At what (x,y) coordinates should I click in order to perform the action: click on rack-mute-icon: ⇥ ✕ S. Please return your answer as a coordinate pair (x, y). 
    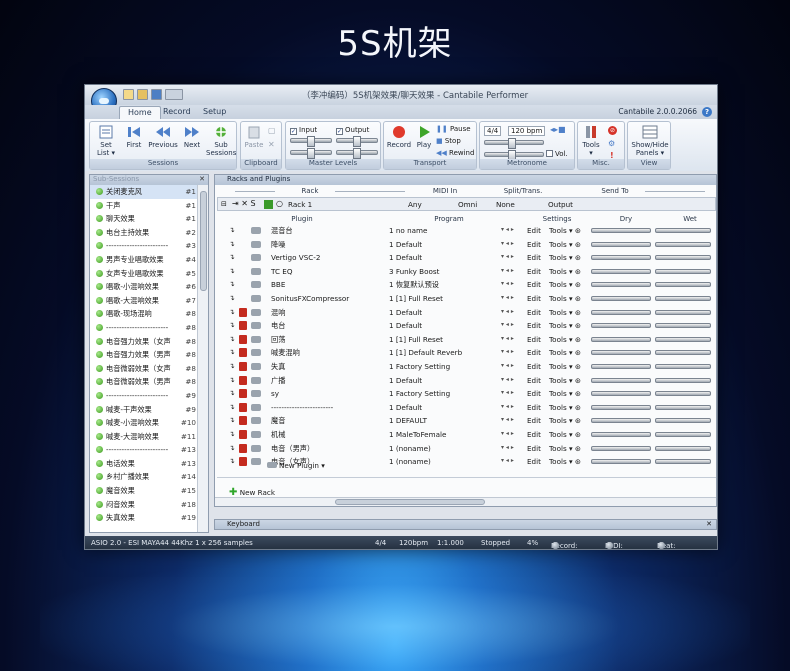
    Looking at the image, I should click on (244, 203).